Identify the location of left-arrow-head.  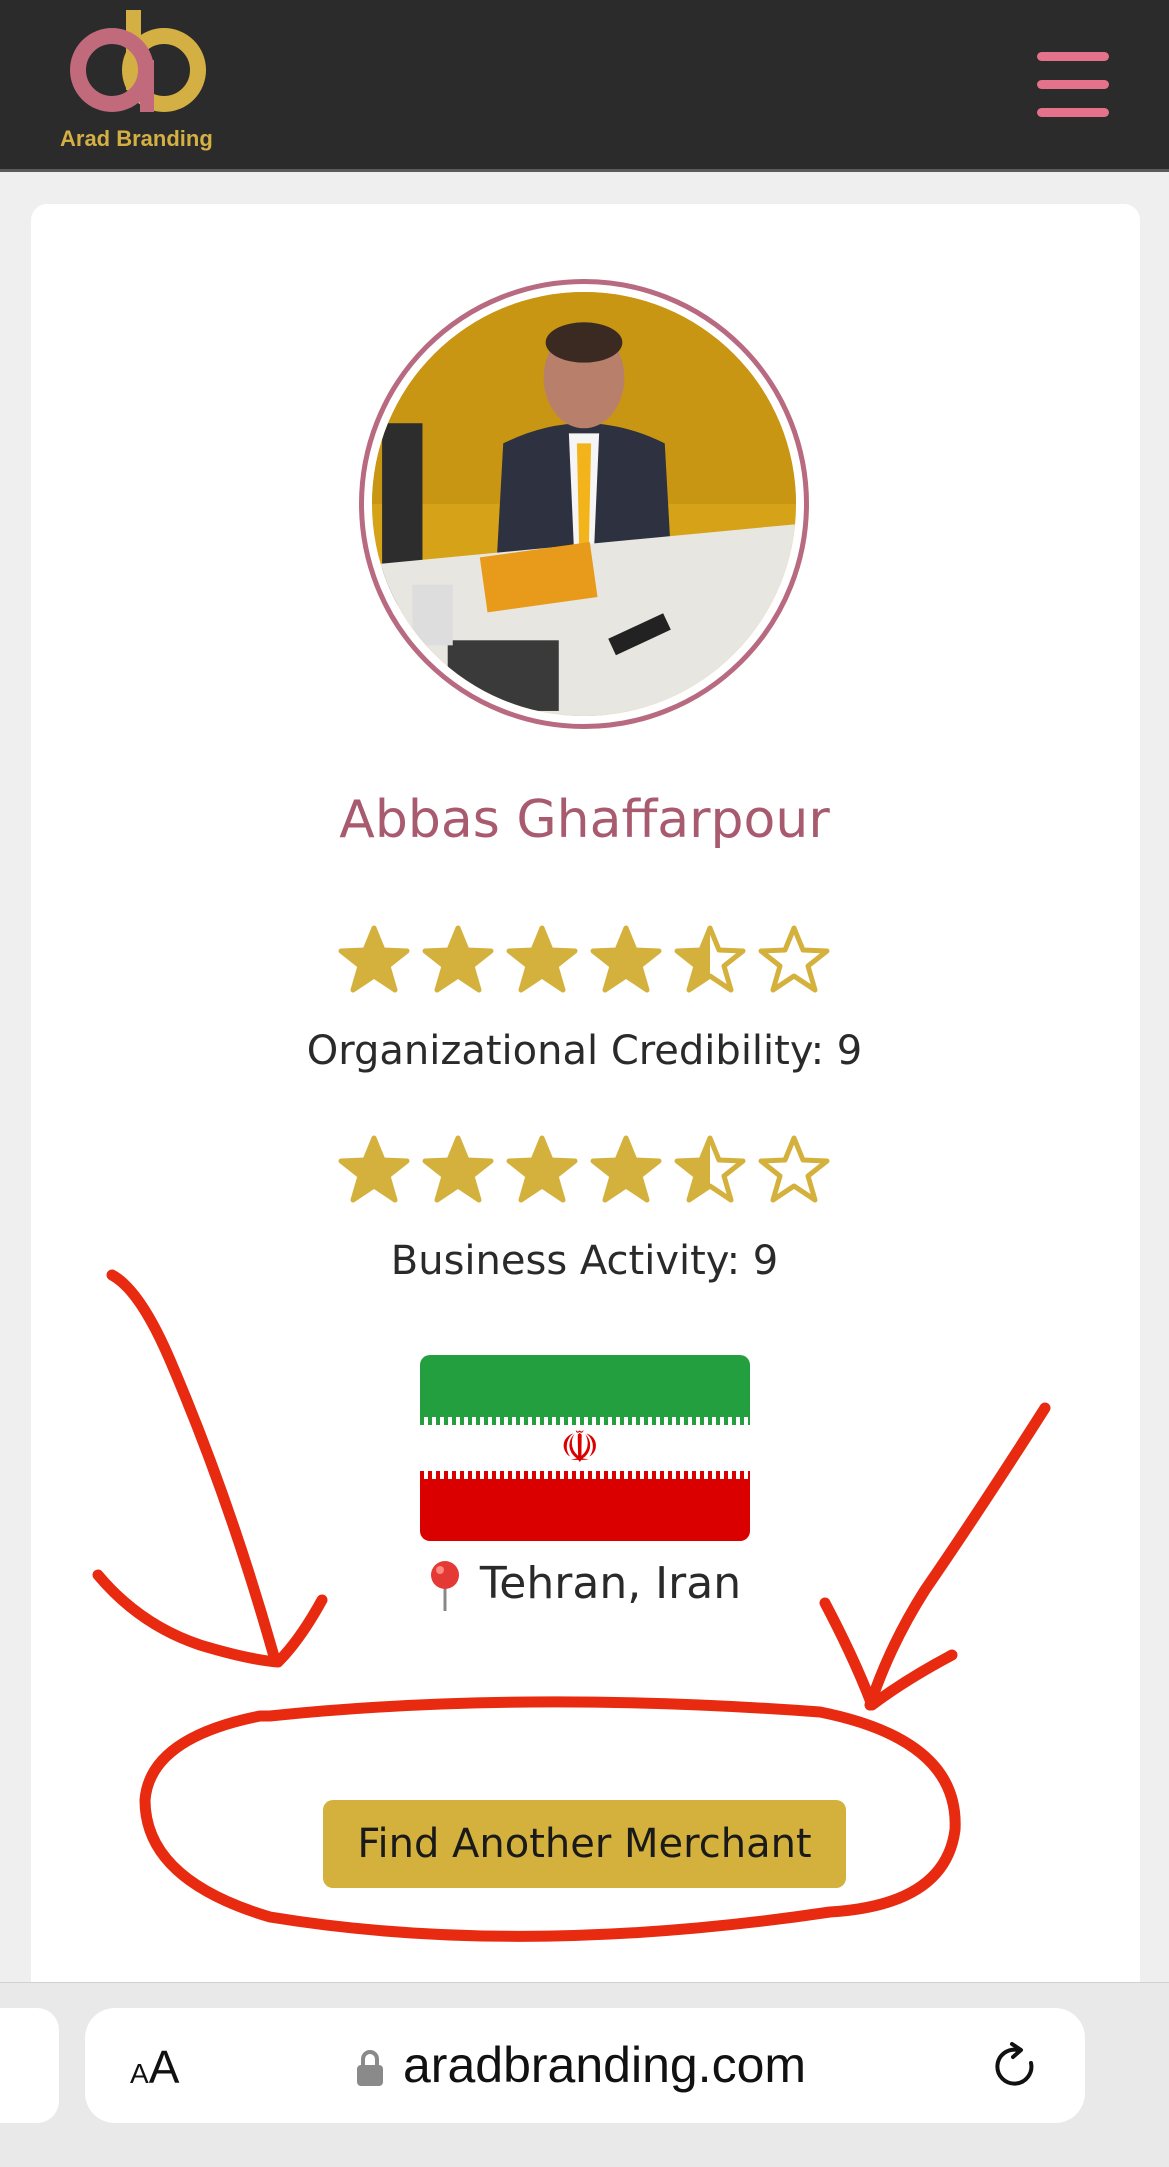
(210, 1618).